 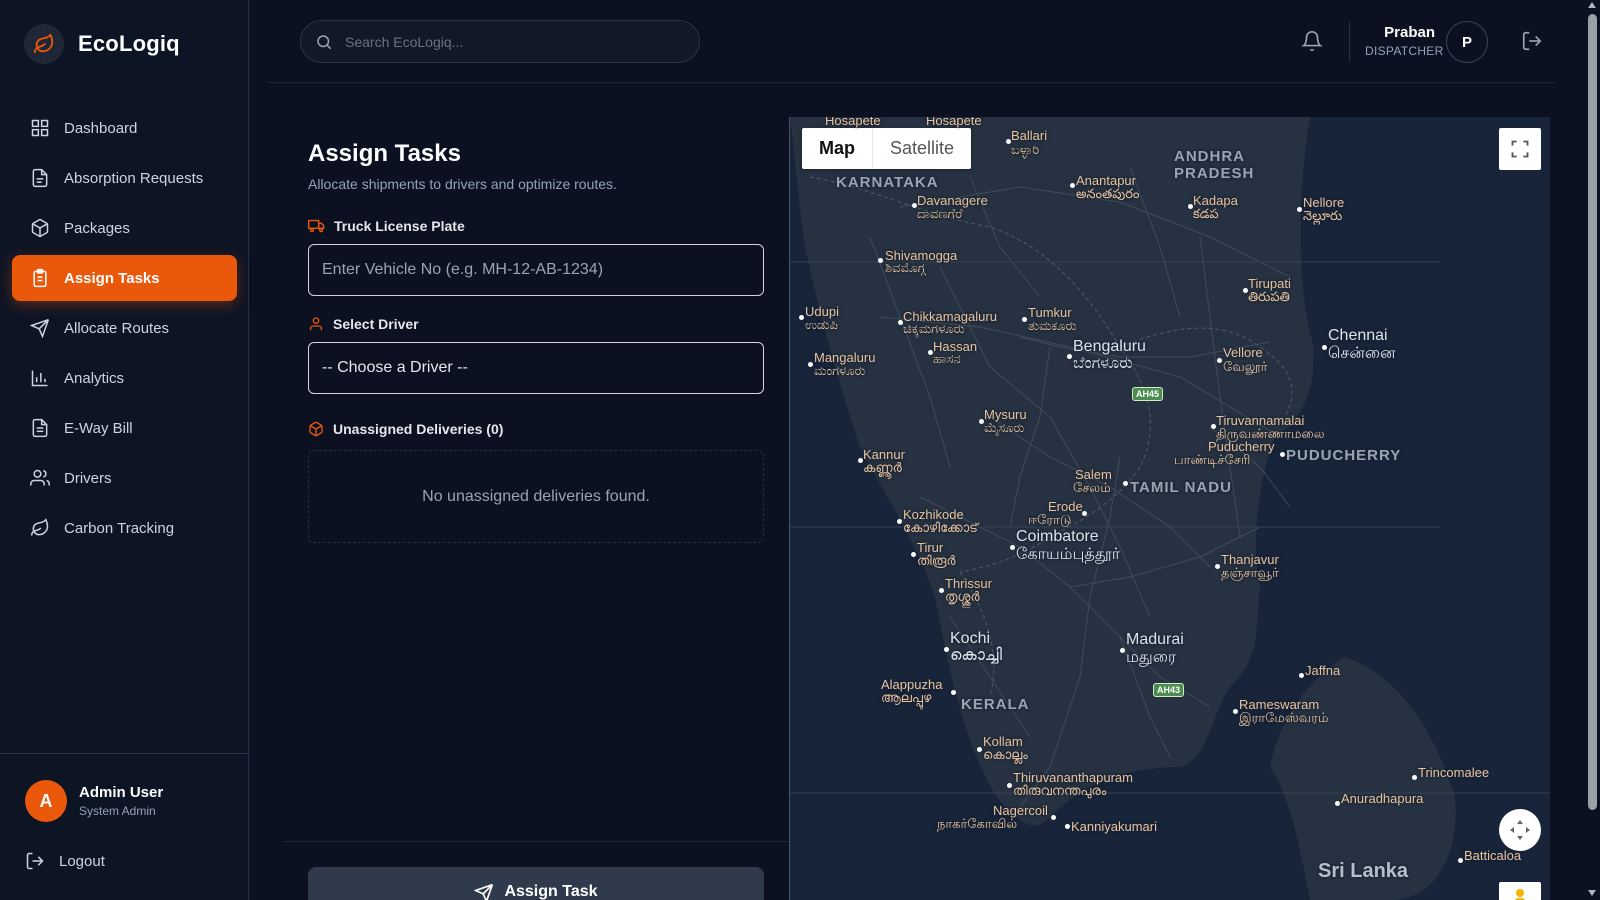 I want to click on user-role: System Admin, so click(x=117, y=811).